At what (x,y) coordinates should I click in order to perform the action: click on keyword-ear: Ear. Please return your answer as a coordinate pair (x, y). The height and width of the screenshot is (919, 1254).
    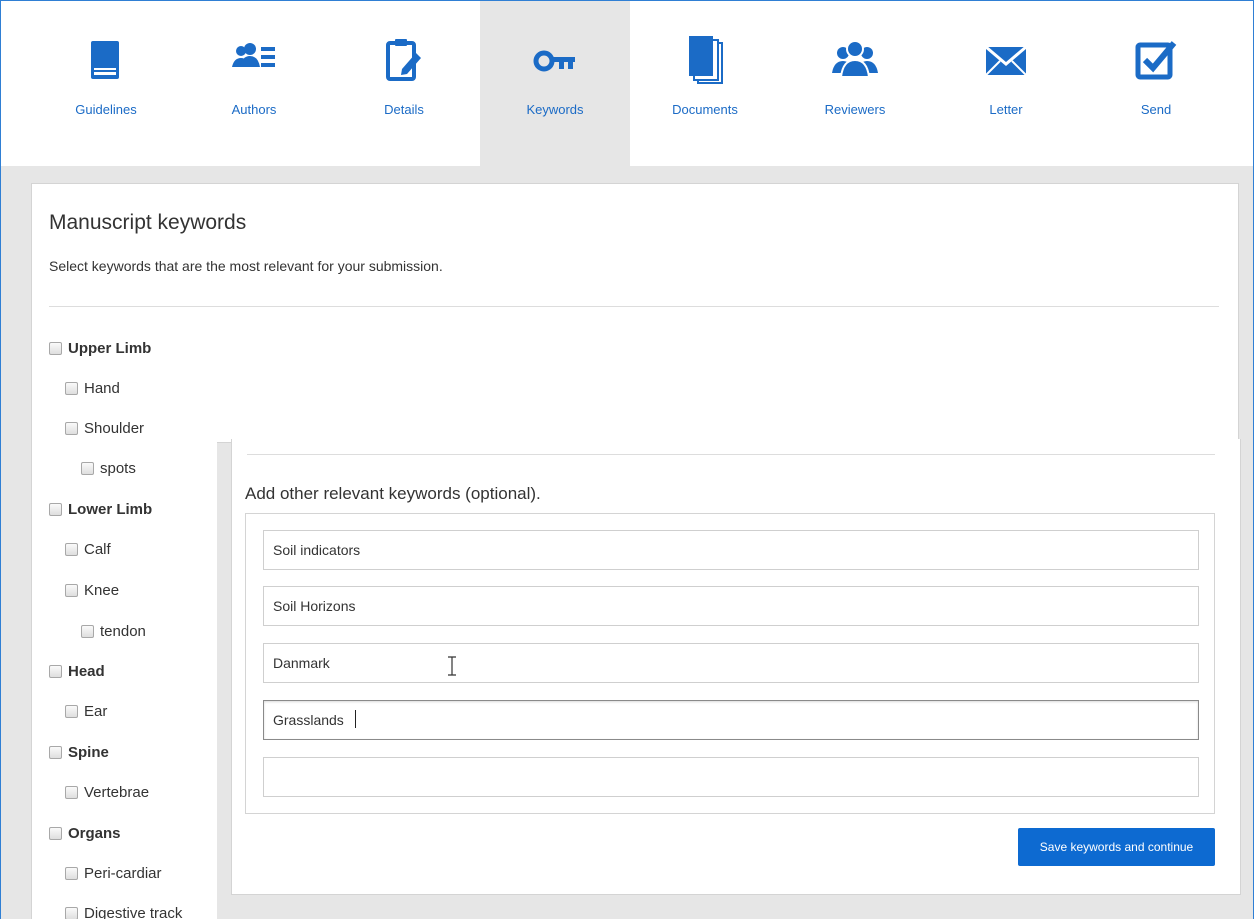
    Looking at the image, I should click on (86, 711).